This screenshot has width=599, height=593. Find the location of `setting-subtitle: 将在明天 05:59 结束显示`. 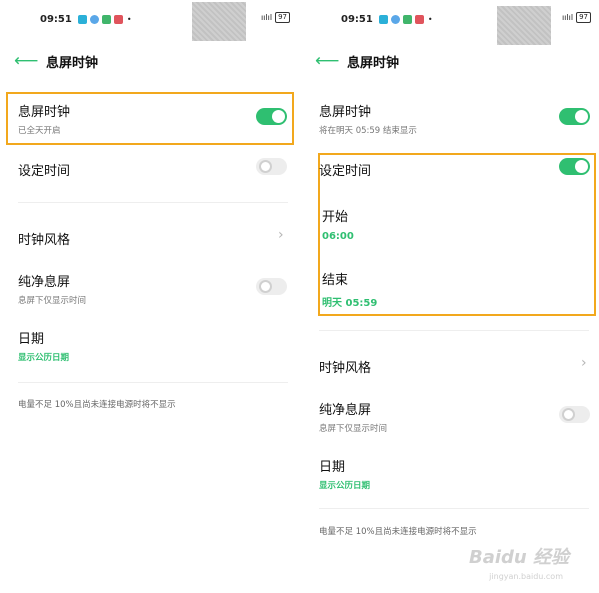

setting-subtitle: 将在明天 05:59 结束显示 is located at coordinates (368, 131).